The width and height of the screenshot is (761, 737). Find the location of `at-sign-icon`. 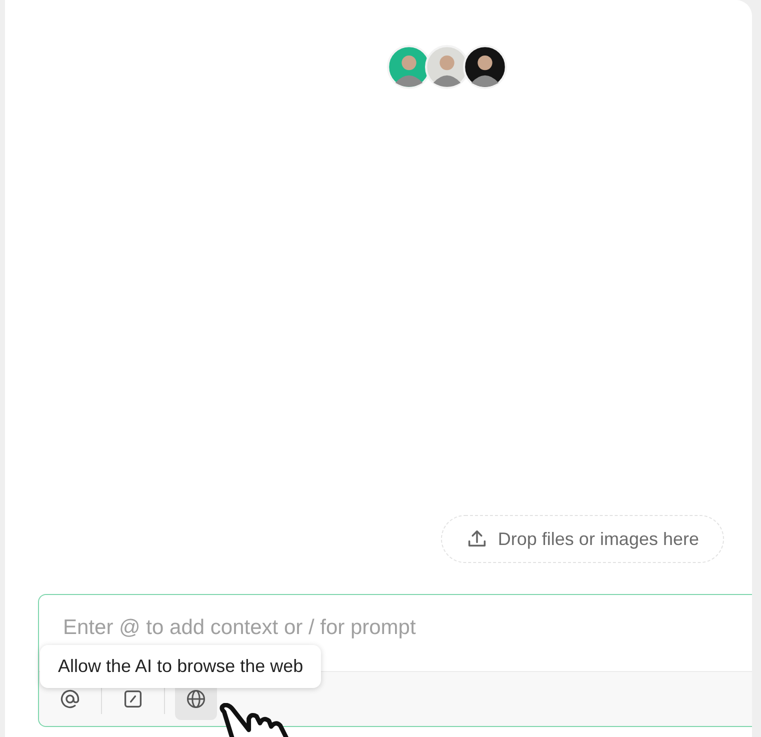

at-sign-icon is located at coordinates (70, 699).